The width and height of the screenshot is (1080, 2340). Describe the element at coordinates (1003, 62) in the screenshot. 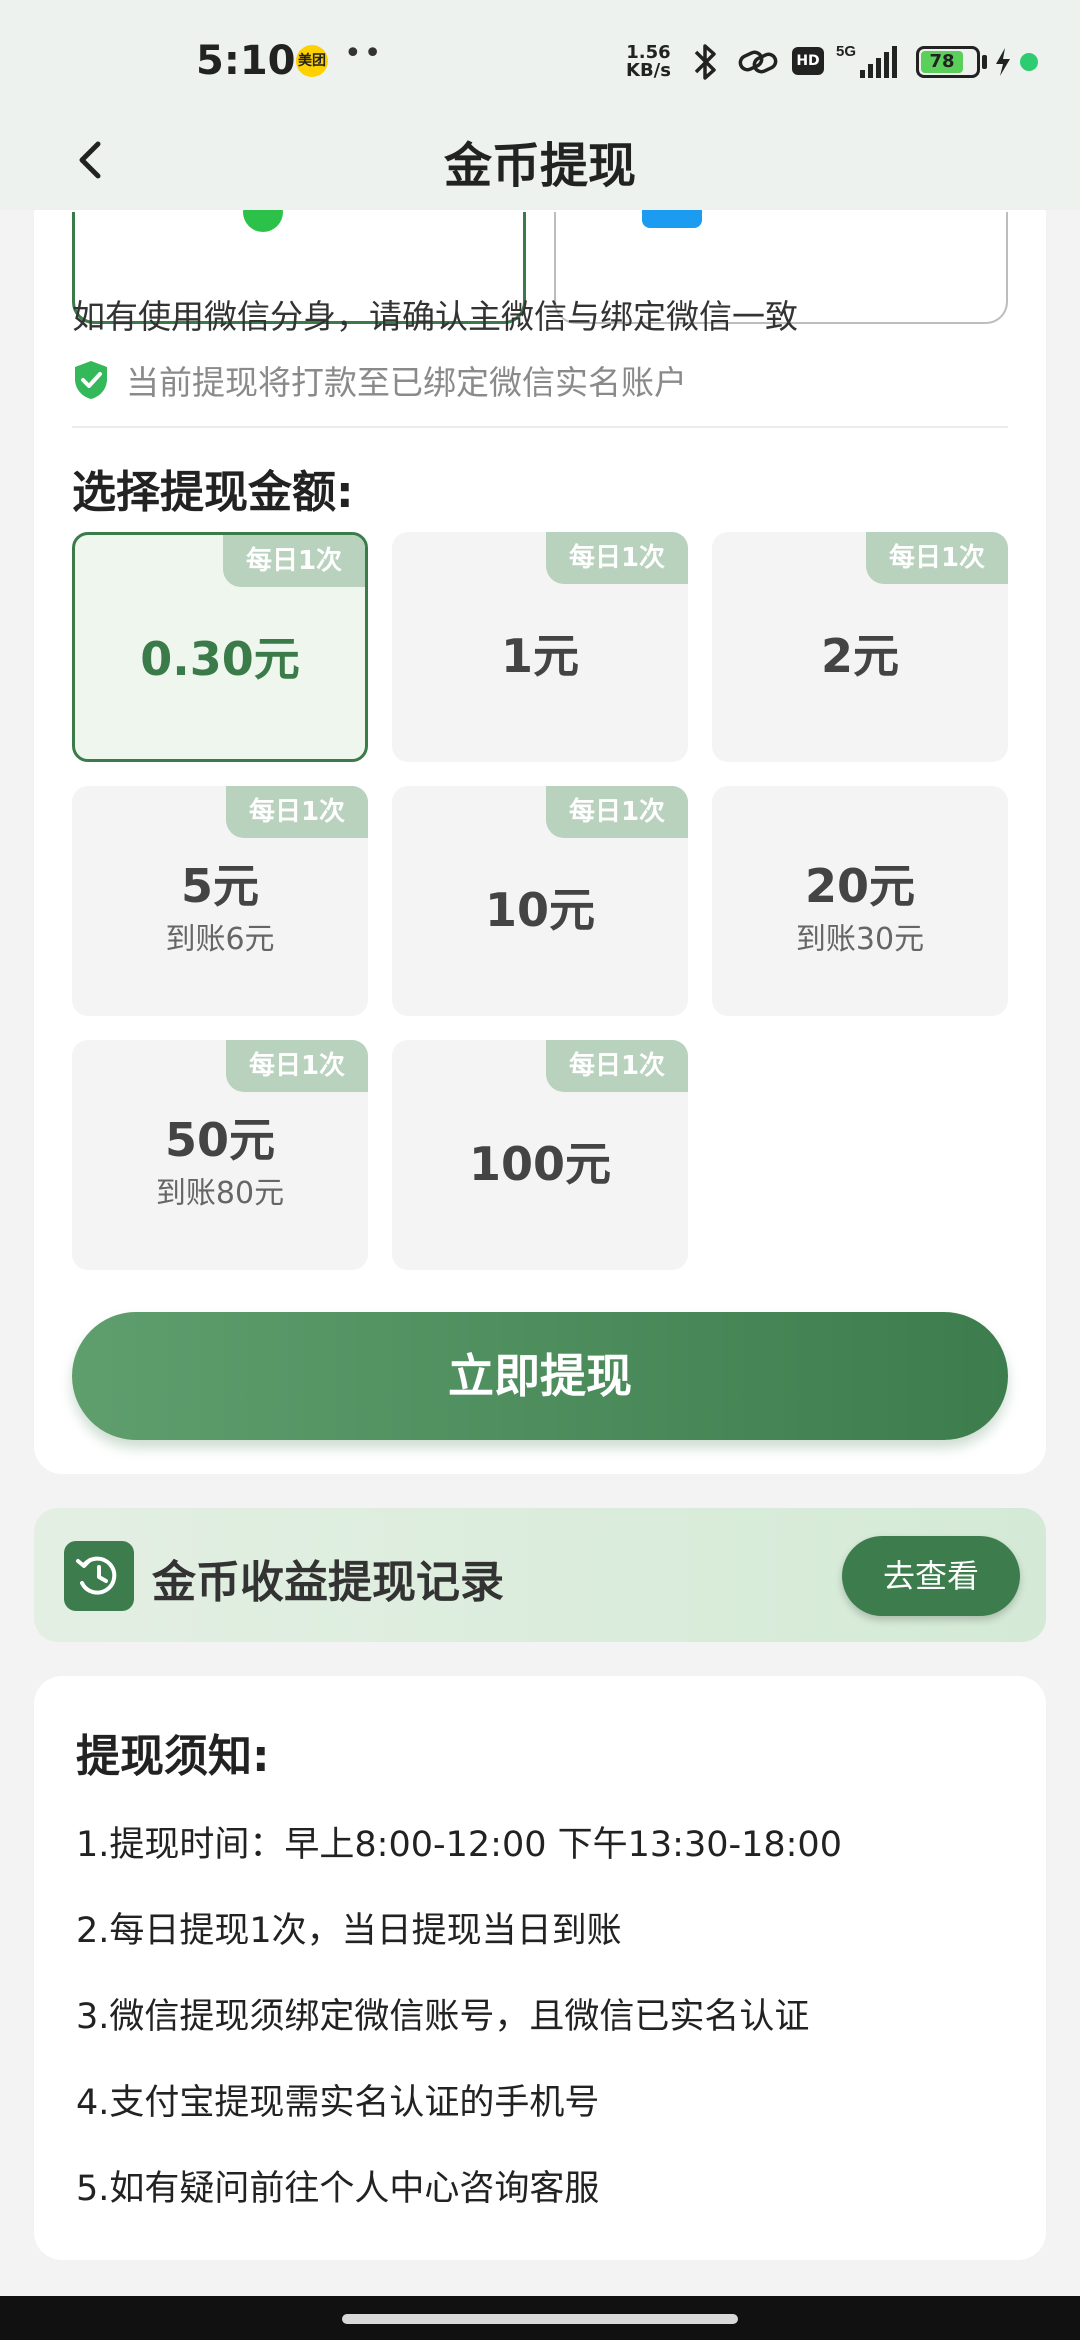

I see `charging-icon` at that location.